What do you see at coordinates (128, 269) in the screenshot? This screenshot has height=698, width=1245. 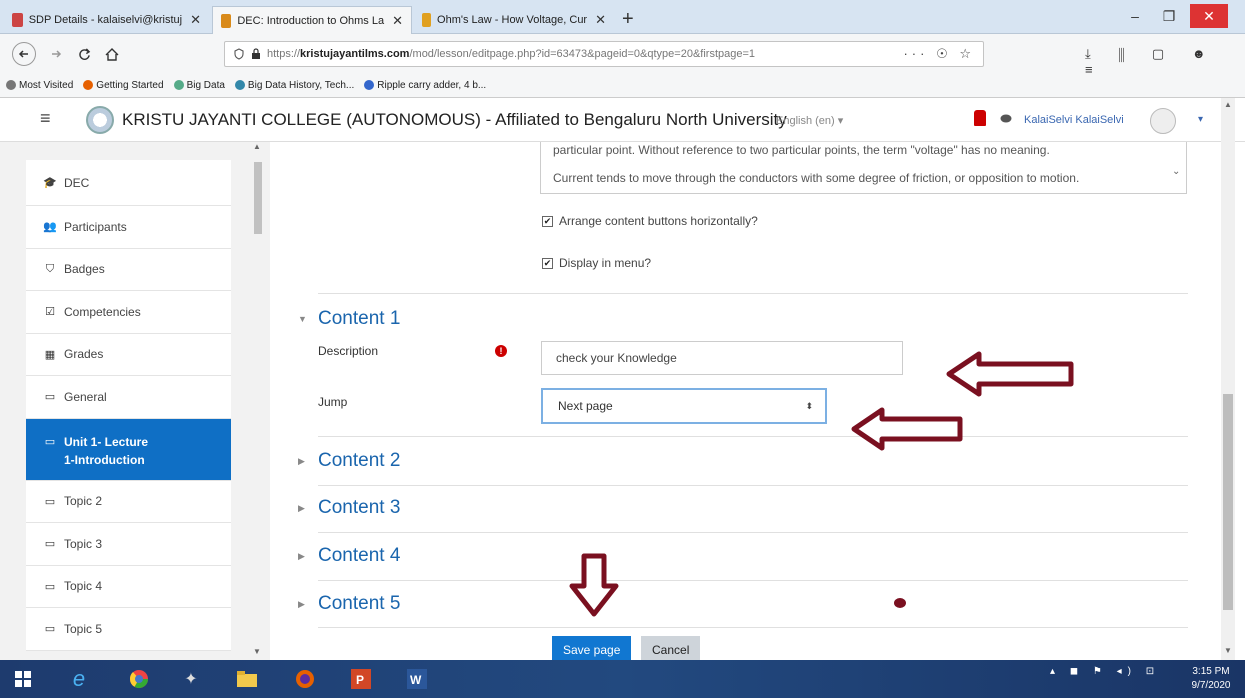 I see `sidebar-item-badges: ⛉ Badges` at bounding box center [128, 269].